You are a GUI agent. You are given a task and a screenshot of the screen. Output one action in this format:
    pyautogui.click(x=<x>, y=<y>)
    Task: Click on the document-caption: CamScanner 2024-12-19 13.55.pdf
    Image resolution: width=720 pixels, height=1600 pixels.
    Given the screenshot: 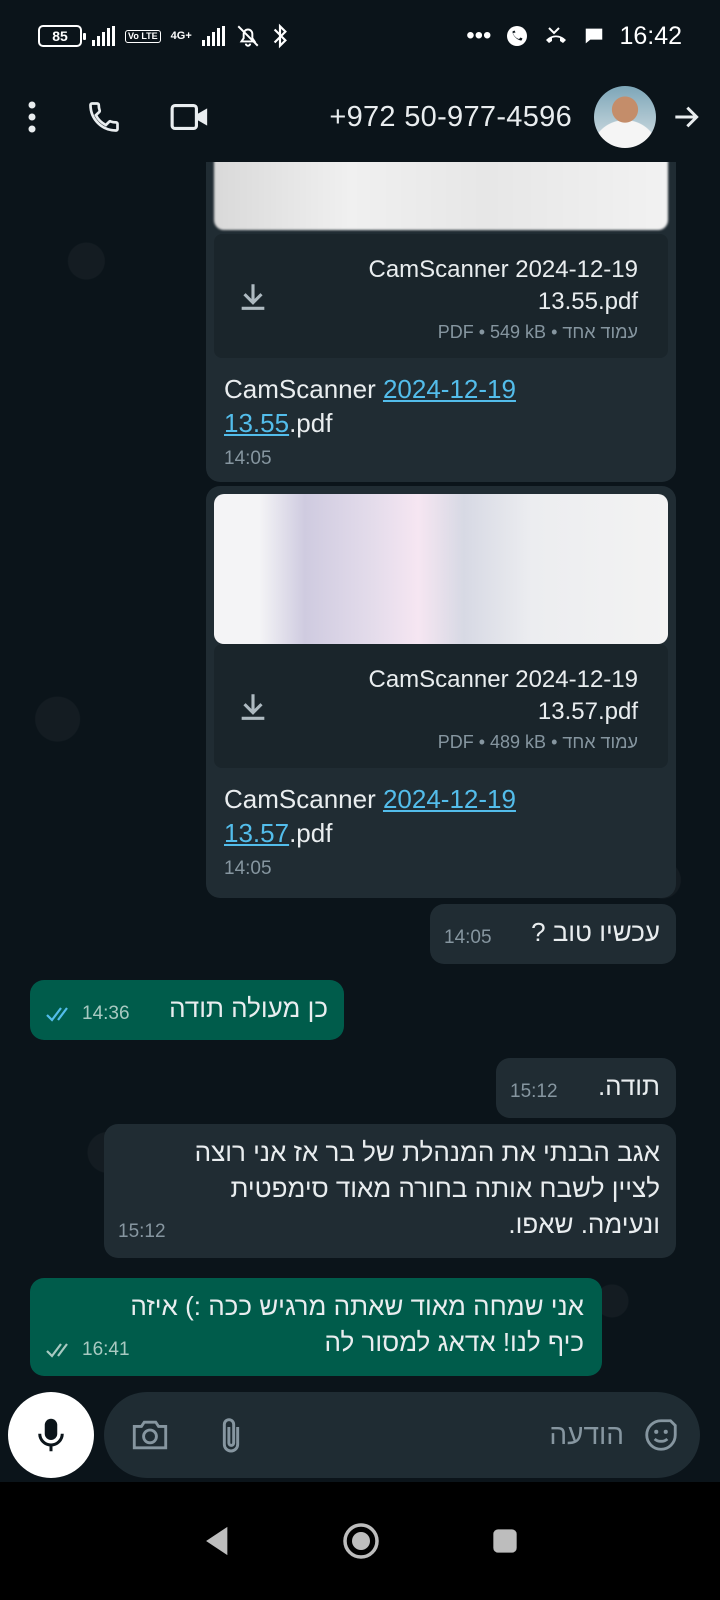 What is the action you would take?
    pyautogui.click(x=441, y=399)
    